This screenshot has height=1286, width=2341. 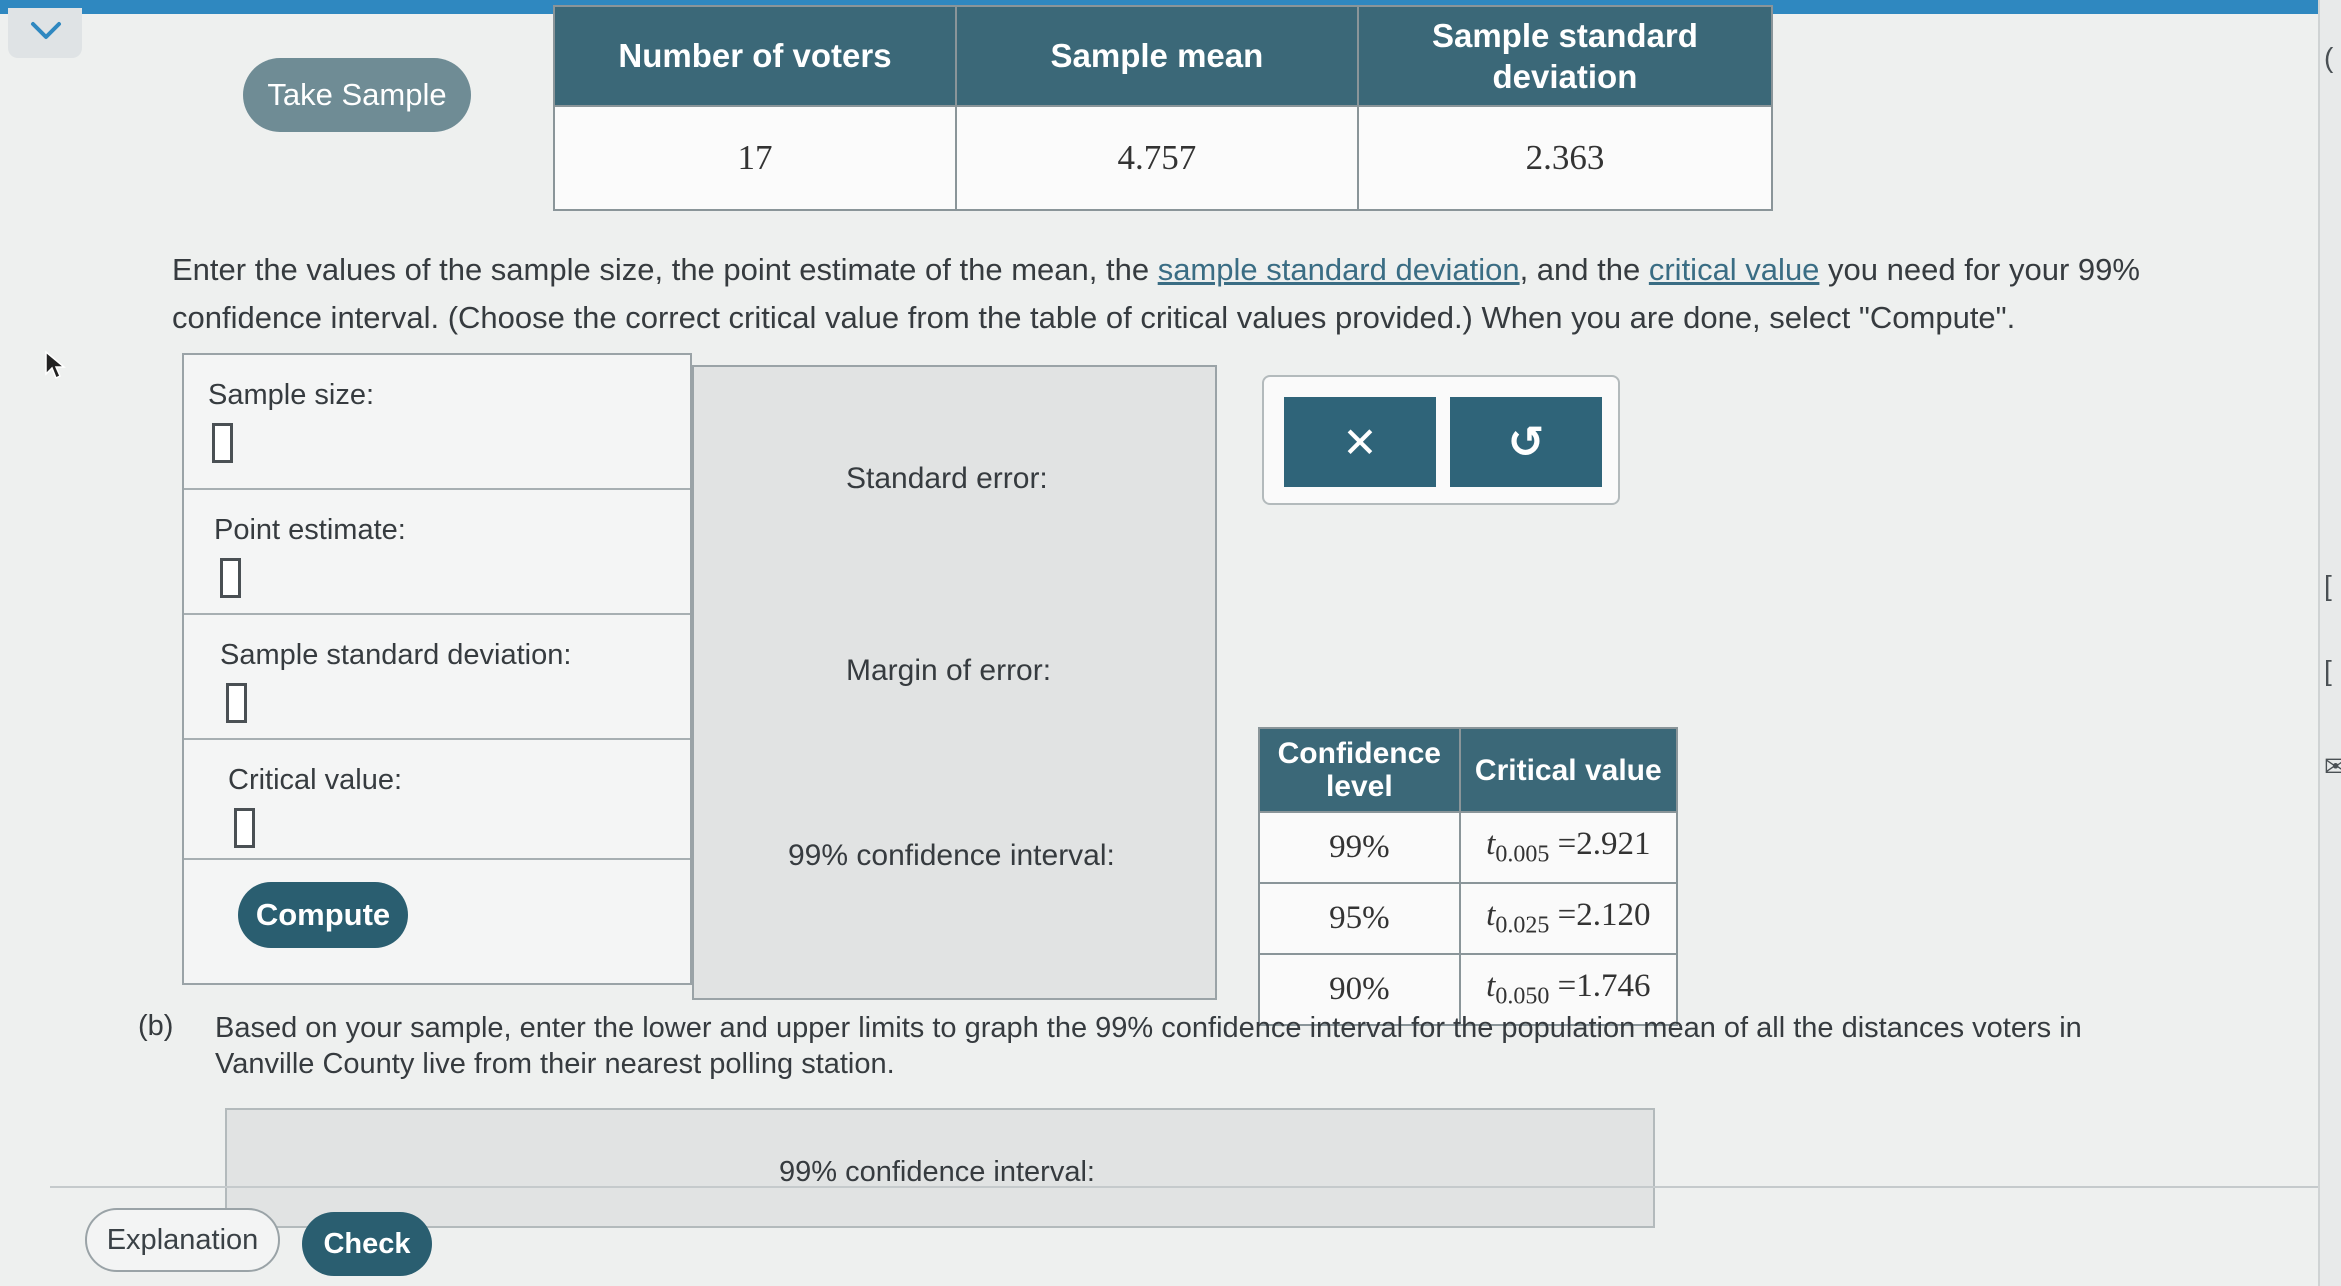 I want to click on right-toolbar-edge: ( [ [ ✉, so click(x=2329, y=643).